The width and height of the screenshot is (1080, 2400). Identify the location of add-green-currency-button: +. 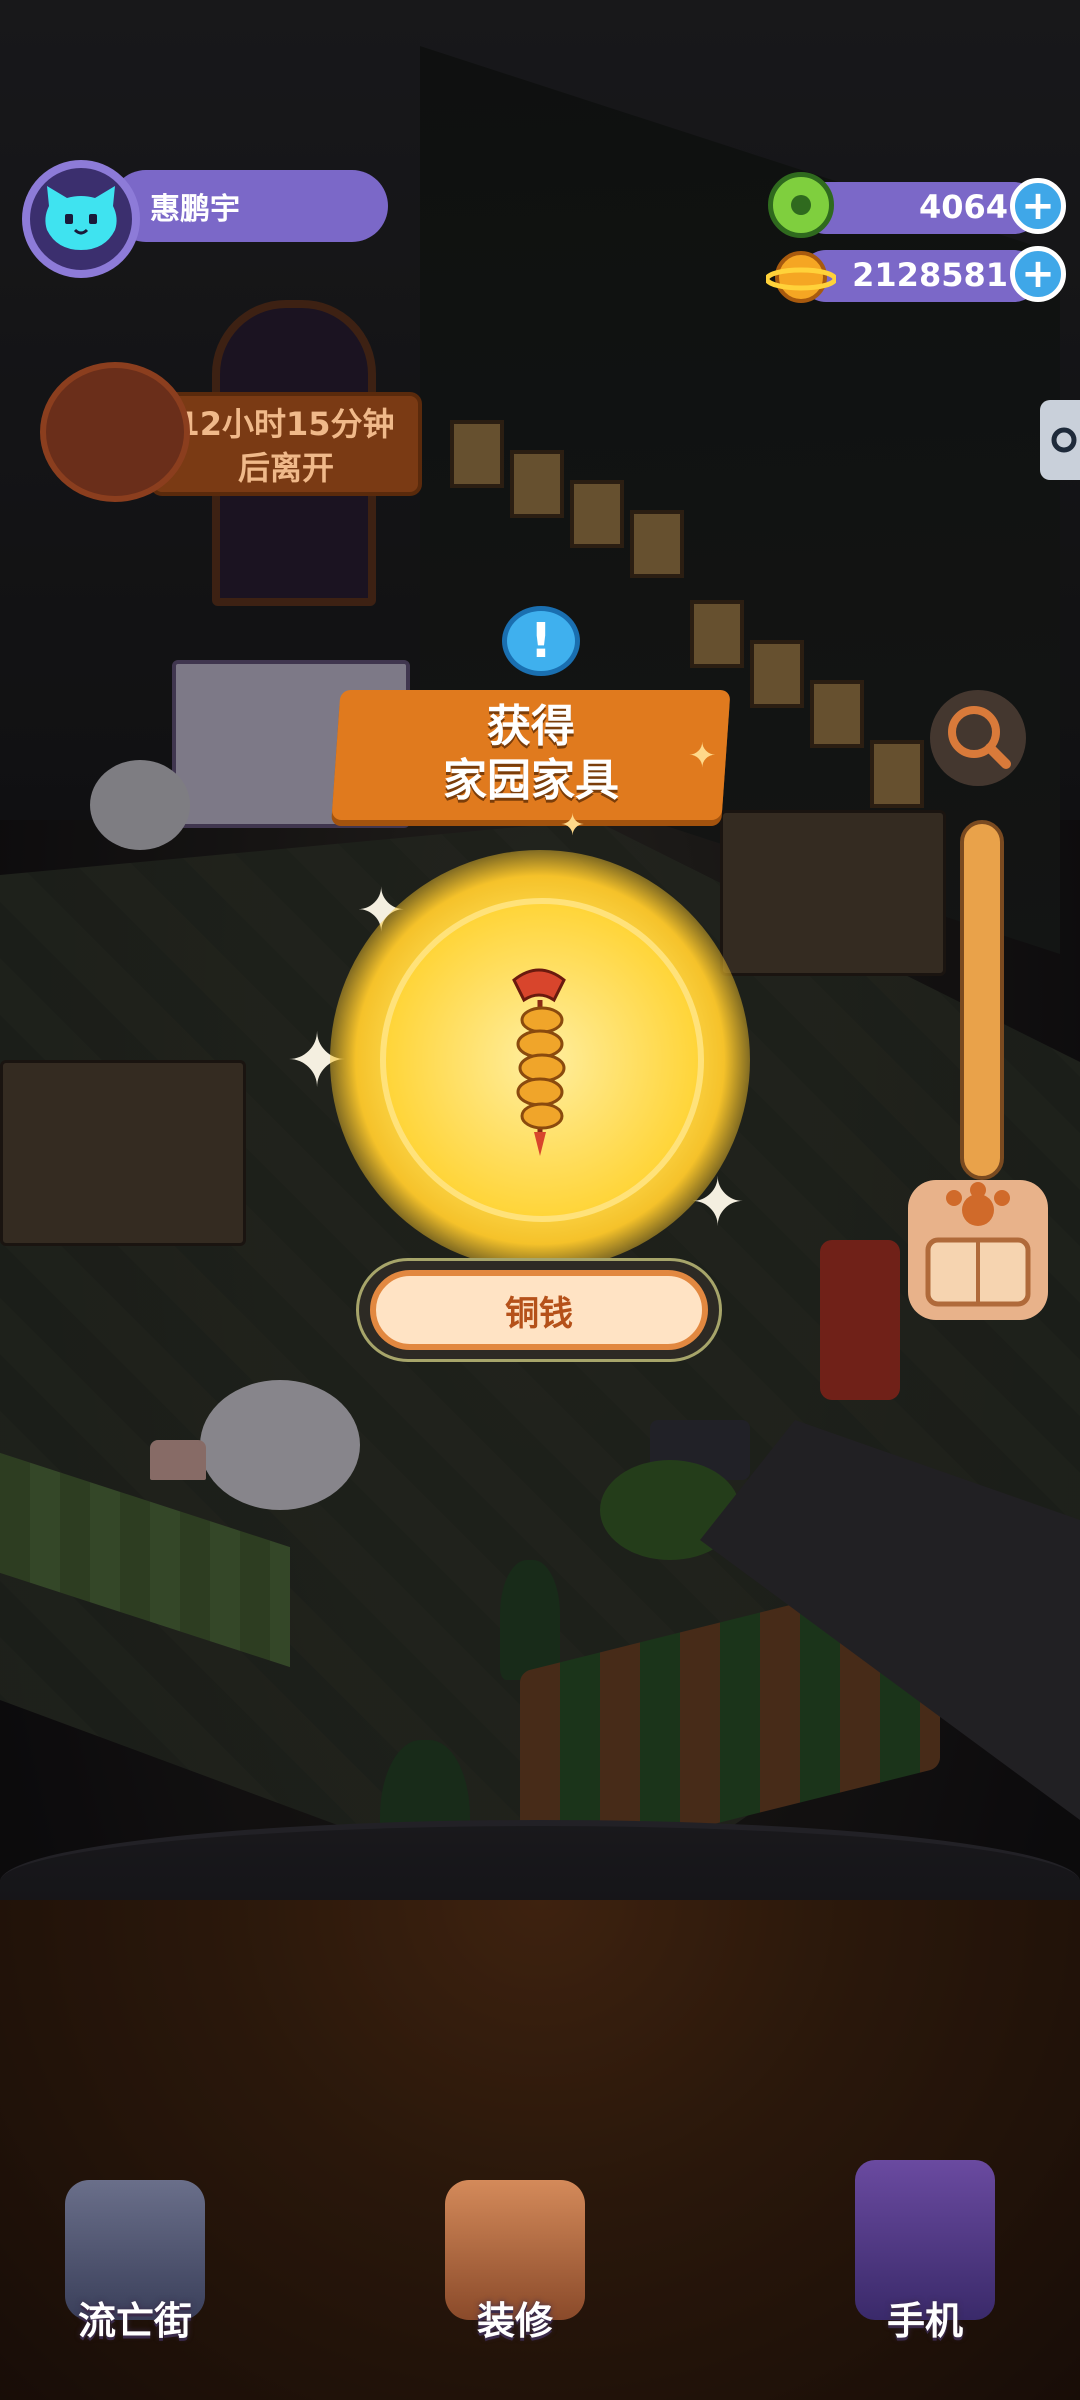
(1038, 206).